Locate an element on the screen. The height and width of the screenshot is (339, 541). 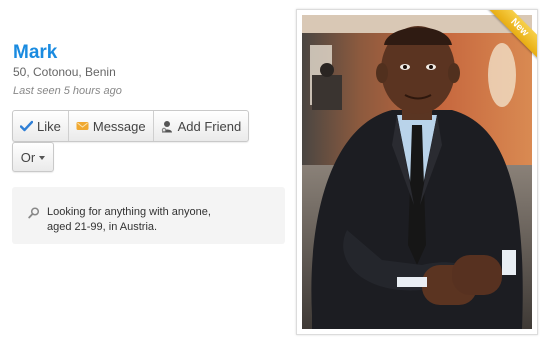
search-icon is located at coordinates (34, 215).